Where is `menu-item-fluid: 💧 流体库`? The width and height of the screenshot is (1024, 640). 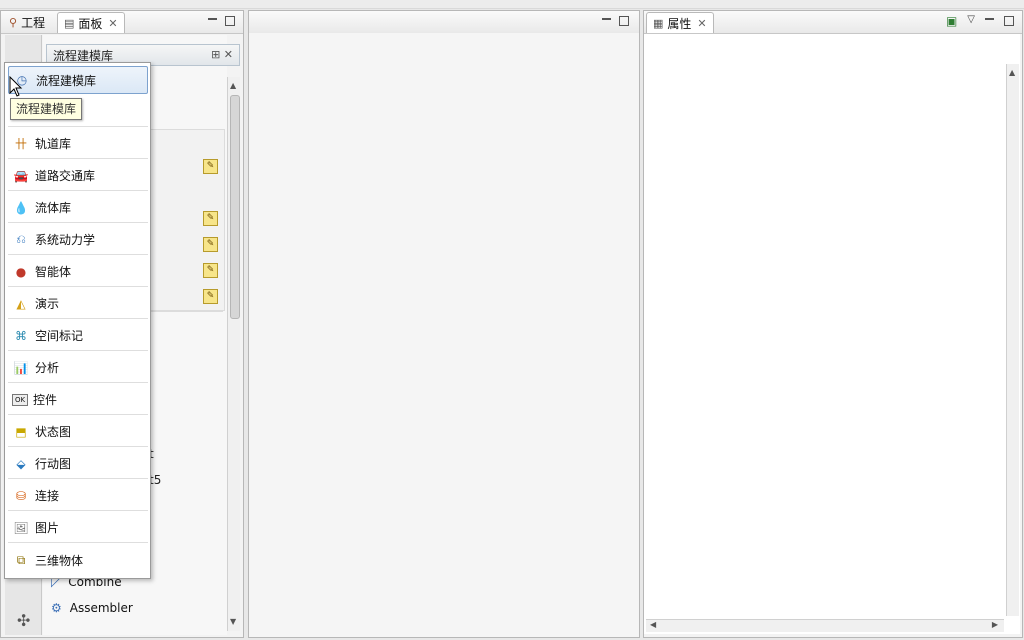 menu-item-fluid: 💧 流体库 is located at coordinates (78, 208).